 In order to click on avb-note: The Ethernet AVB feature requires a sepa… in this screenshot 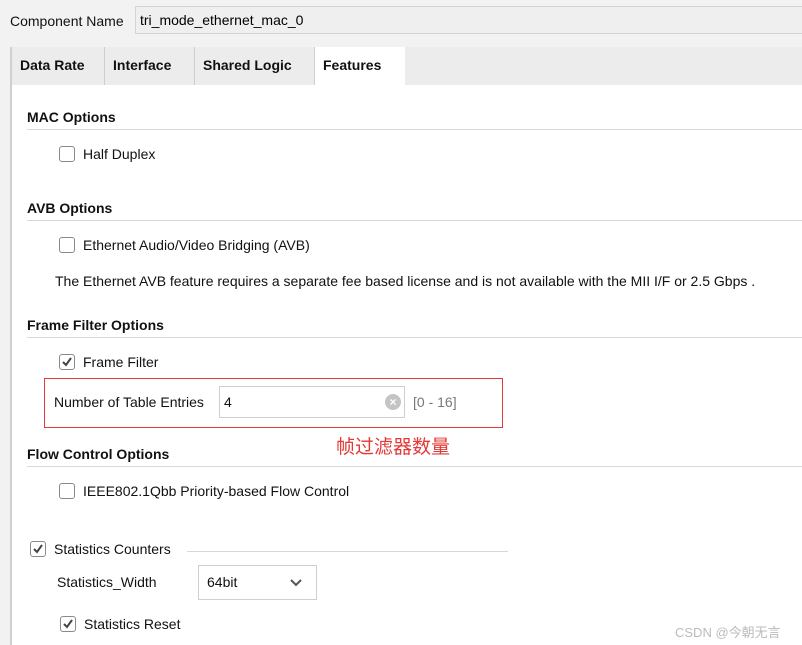, I will do `click(405, 281)`.